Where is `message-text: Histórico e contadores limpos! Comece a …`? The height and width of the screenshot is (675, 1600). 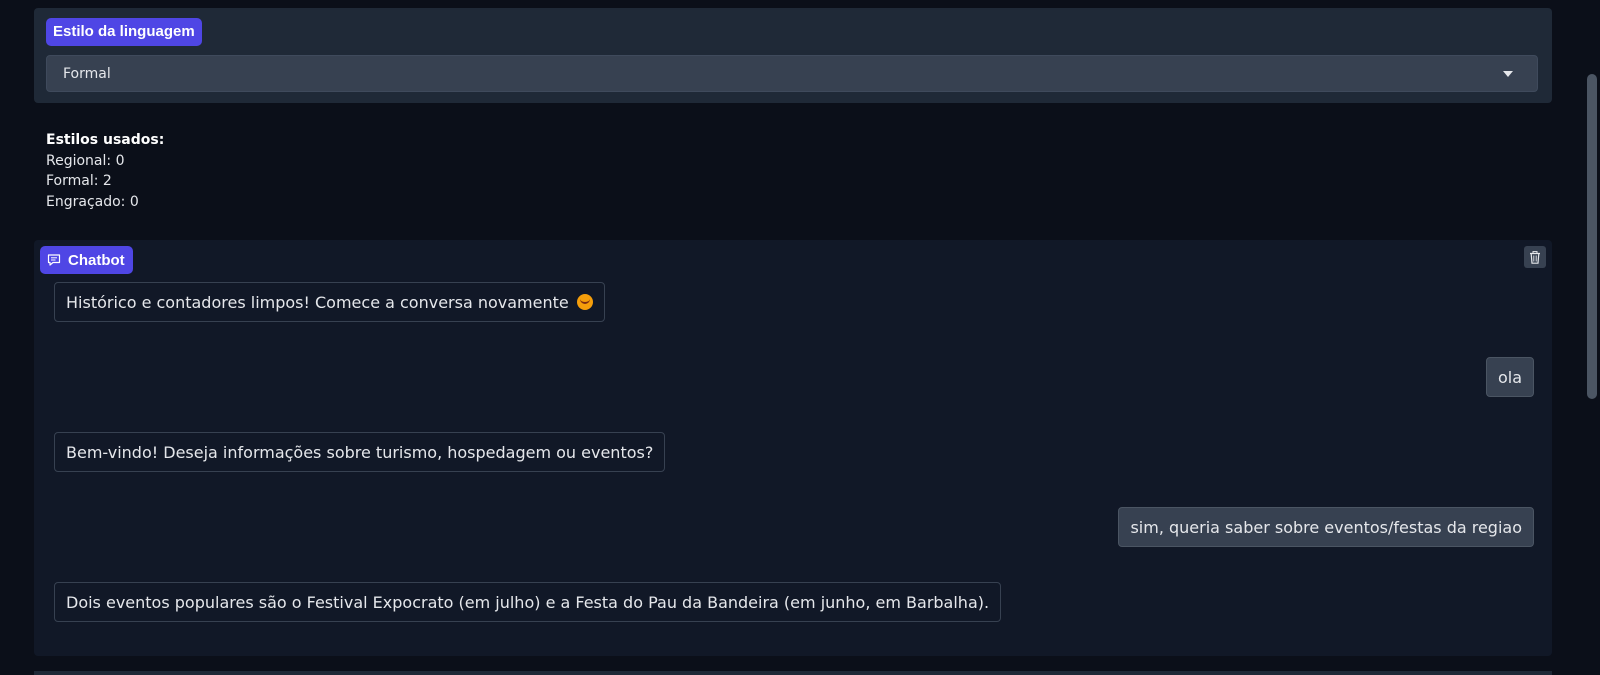
message-text: Histórico e contadores limpos! Comece a … is located at coordinates (317, 302).